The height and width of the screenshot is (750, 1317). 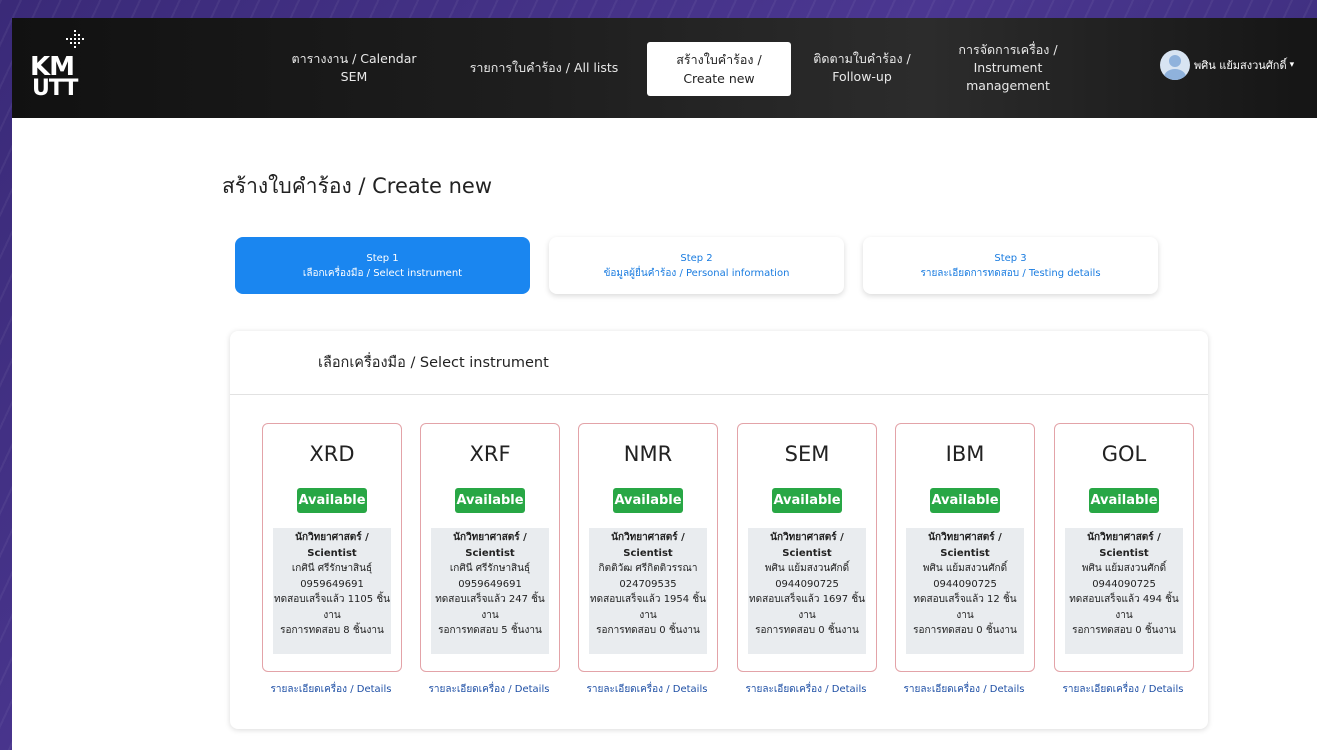 I want to click on details-link-xrf: รายละเอียดเครื่อง / Details, so click(x=489, y=689).